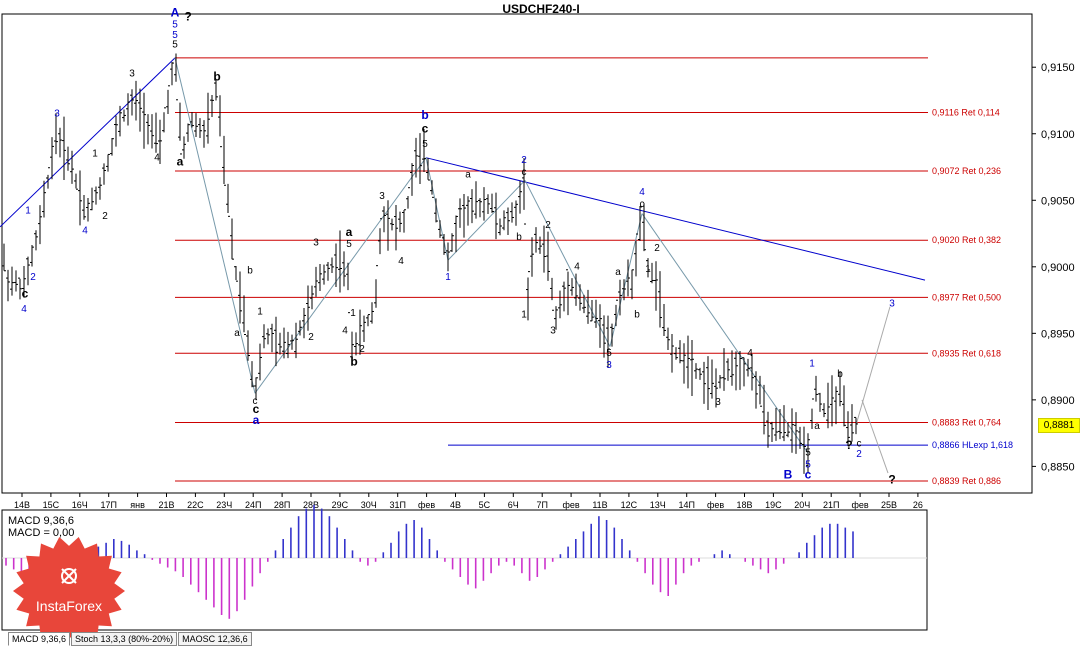 The image size is (1082, 661). I want to click on x-tick-label: 17П, so click(108, 505).